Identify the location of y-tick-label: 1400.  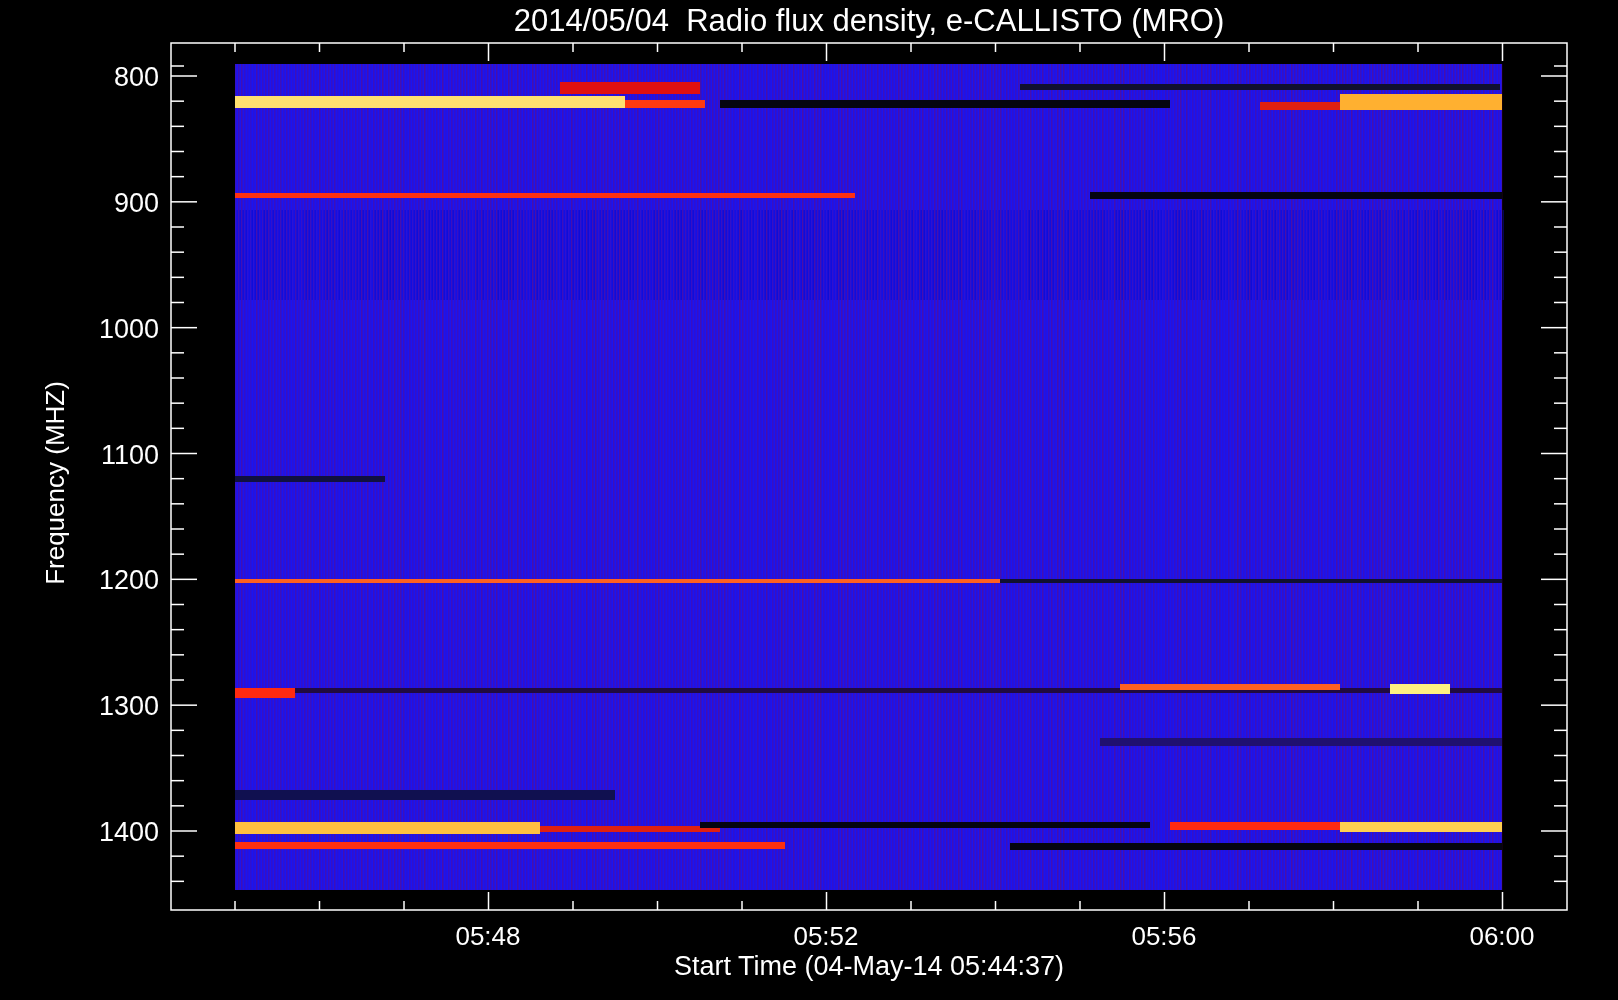
(128, 832).